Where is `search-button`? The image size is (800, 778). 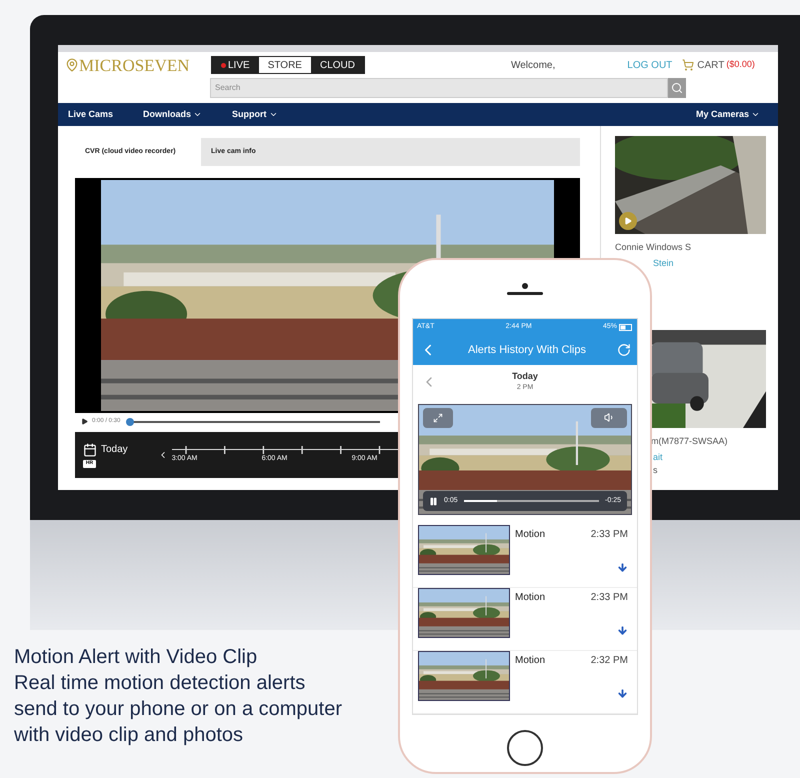 search-button is located at coordinates (677, 88).